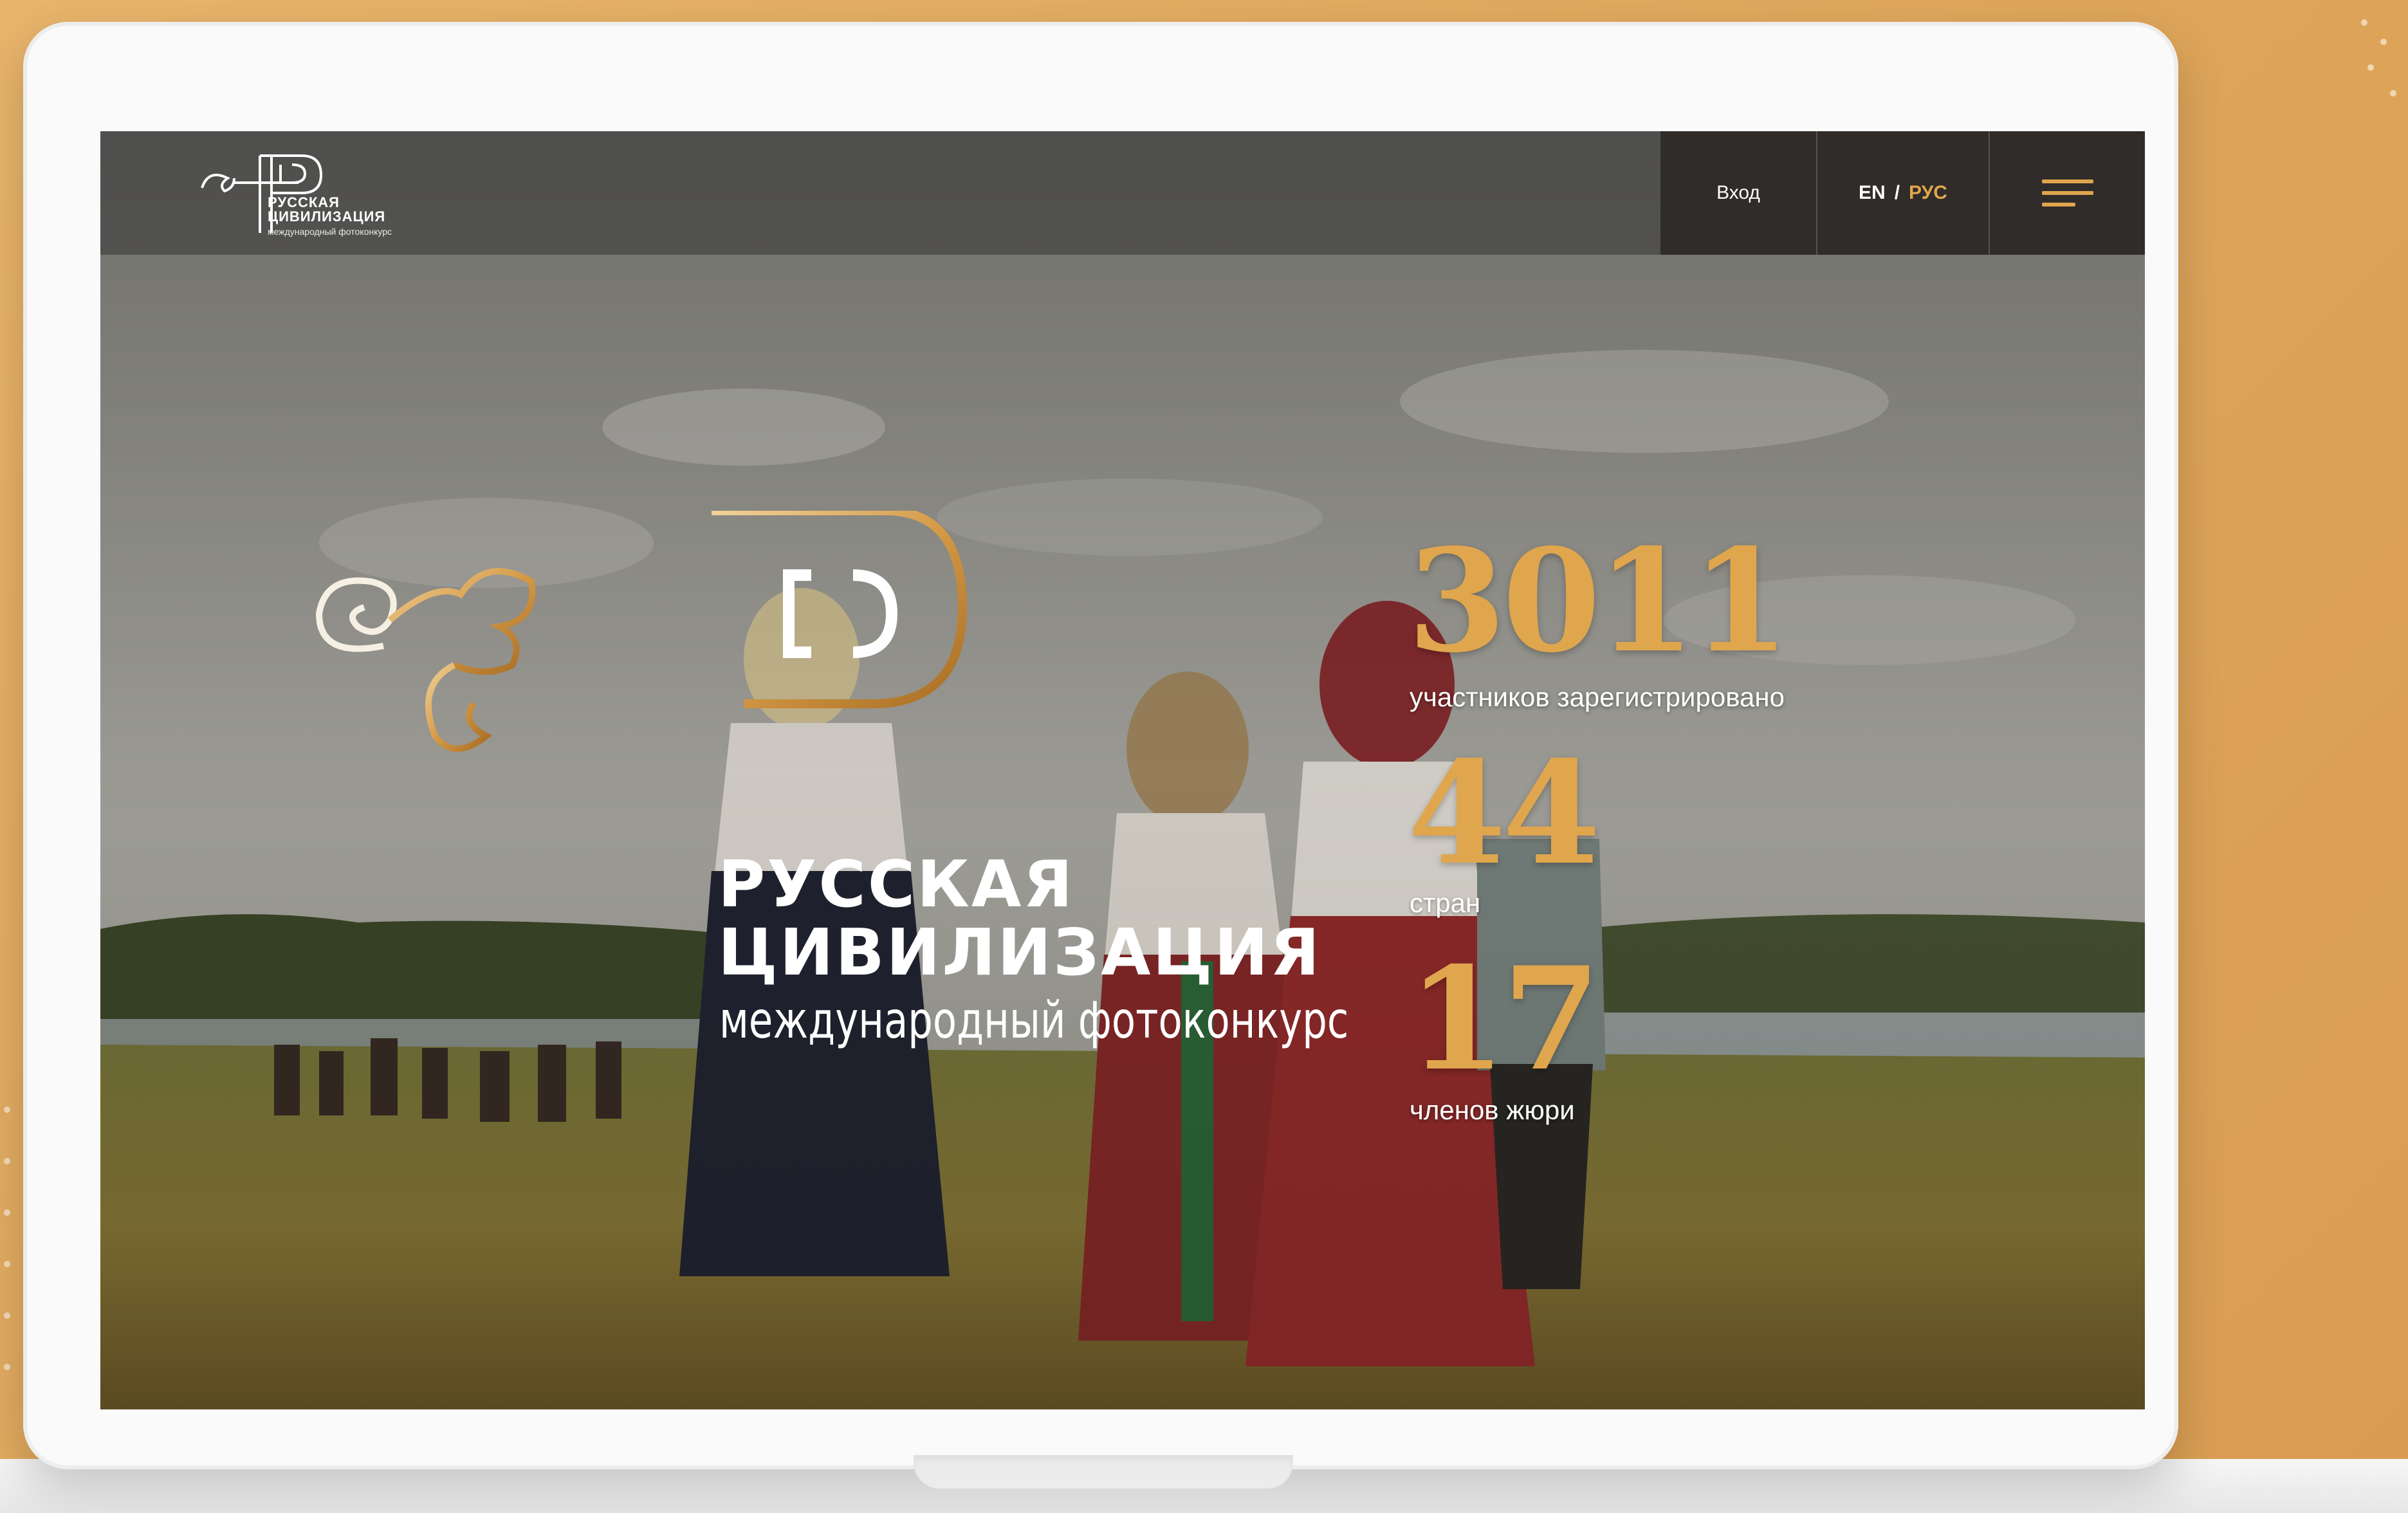 This screenshot has width=2408, height=1513. What do you see at coordinates (1928, 193) in the screenshot?
I see `lang-ru-link: РУС` at bounding box center [1928, 193].